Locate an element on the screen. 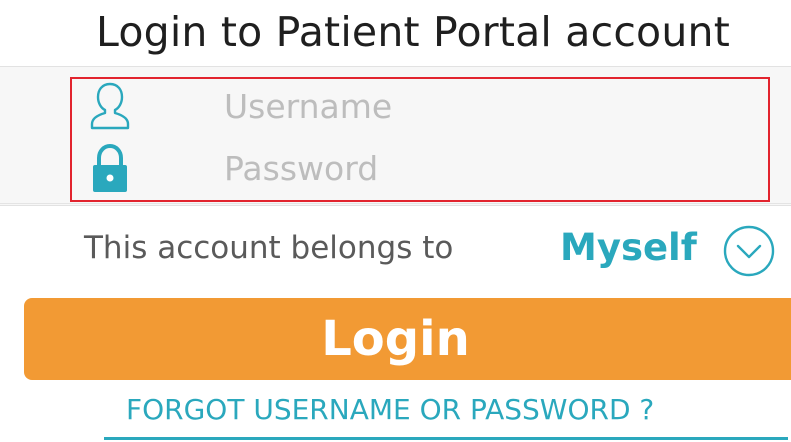 The width and height of the screenshot is (791, 442). page-title: Login to Patient Portal account is located at coordinates (413, 32).